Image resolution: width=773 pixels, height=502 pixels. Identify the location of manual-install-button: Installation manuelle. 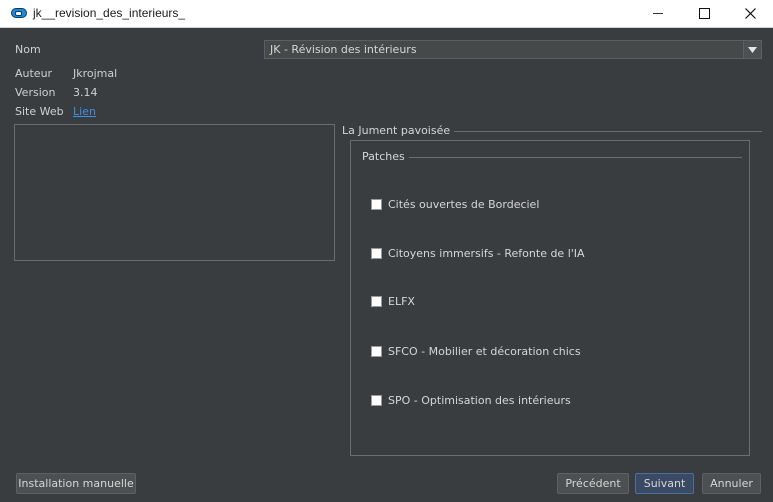
(76, 483).